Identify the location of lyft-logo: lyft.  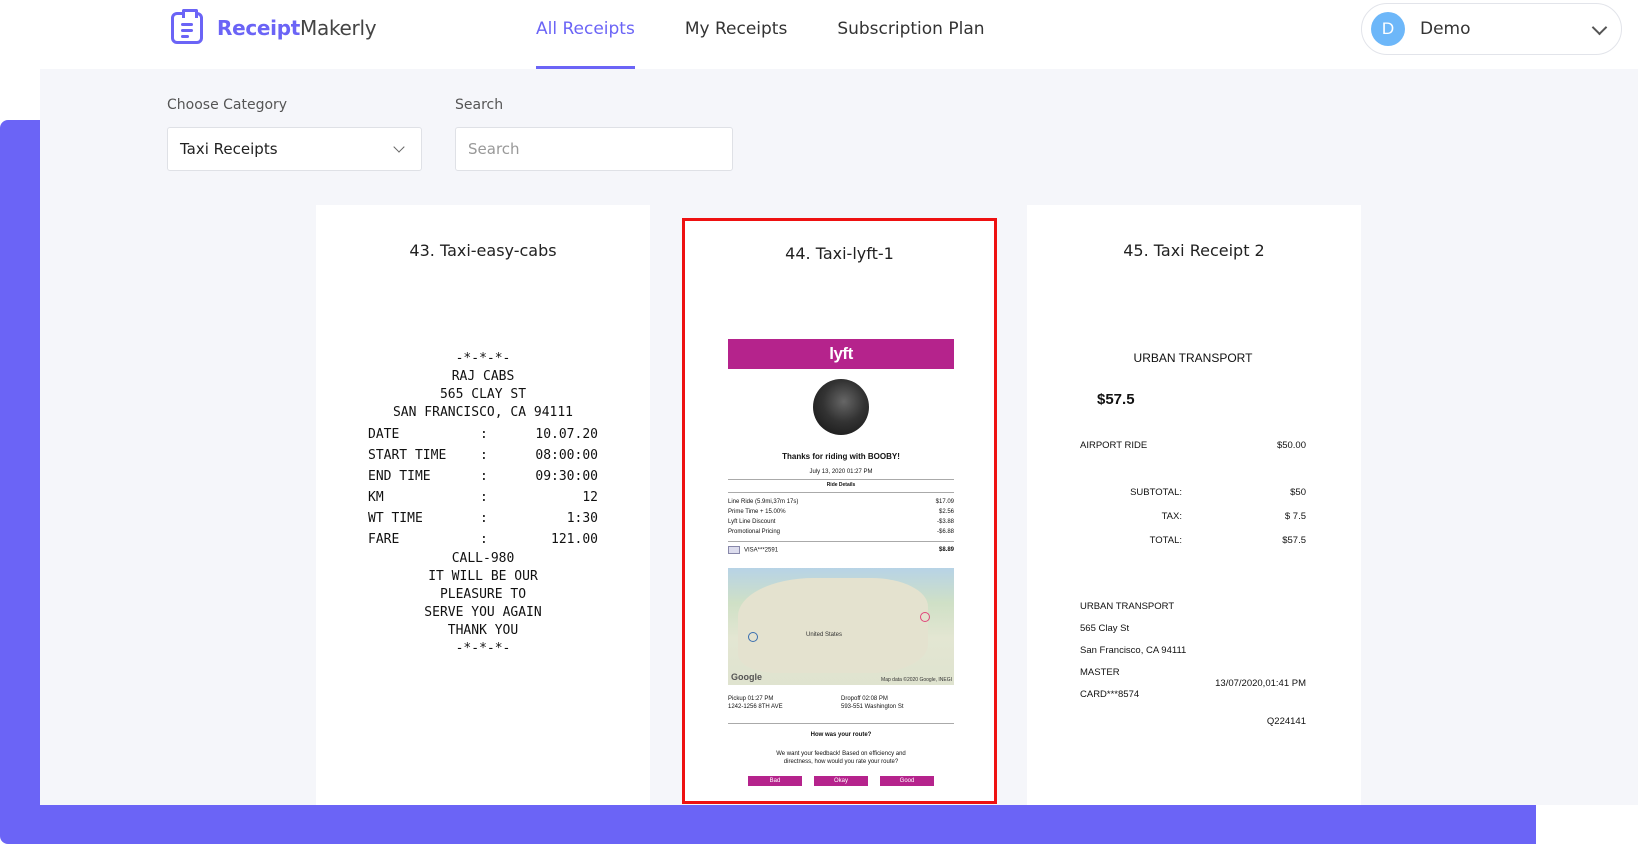
(841, 354).